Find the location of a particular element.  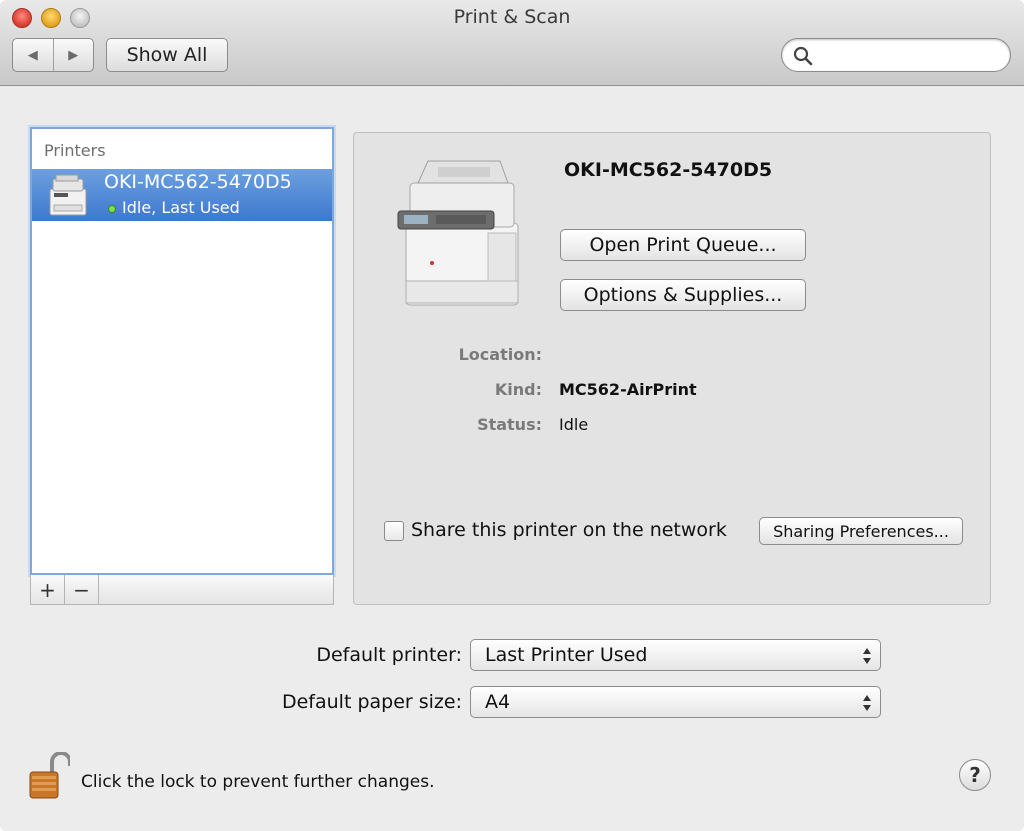

forward-arrow-icon: ▶ is located at coordinates (73, 55).